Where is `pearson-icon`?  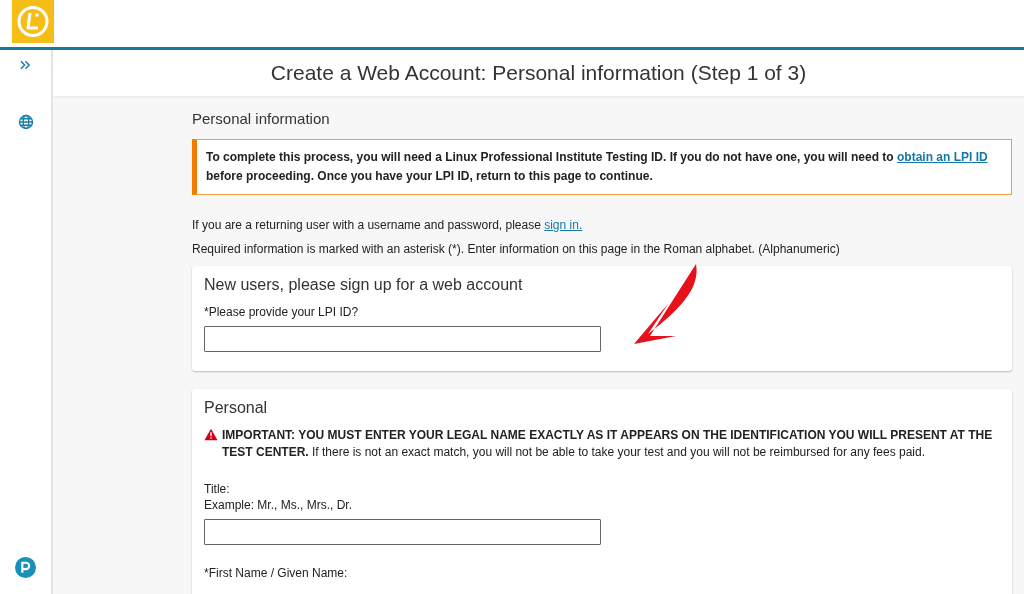
pearson-icon is located at coordinates (25, 567).